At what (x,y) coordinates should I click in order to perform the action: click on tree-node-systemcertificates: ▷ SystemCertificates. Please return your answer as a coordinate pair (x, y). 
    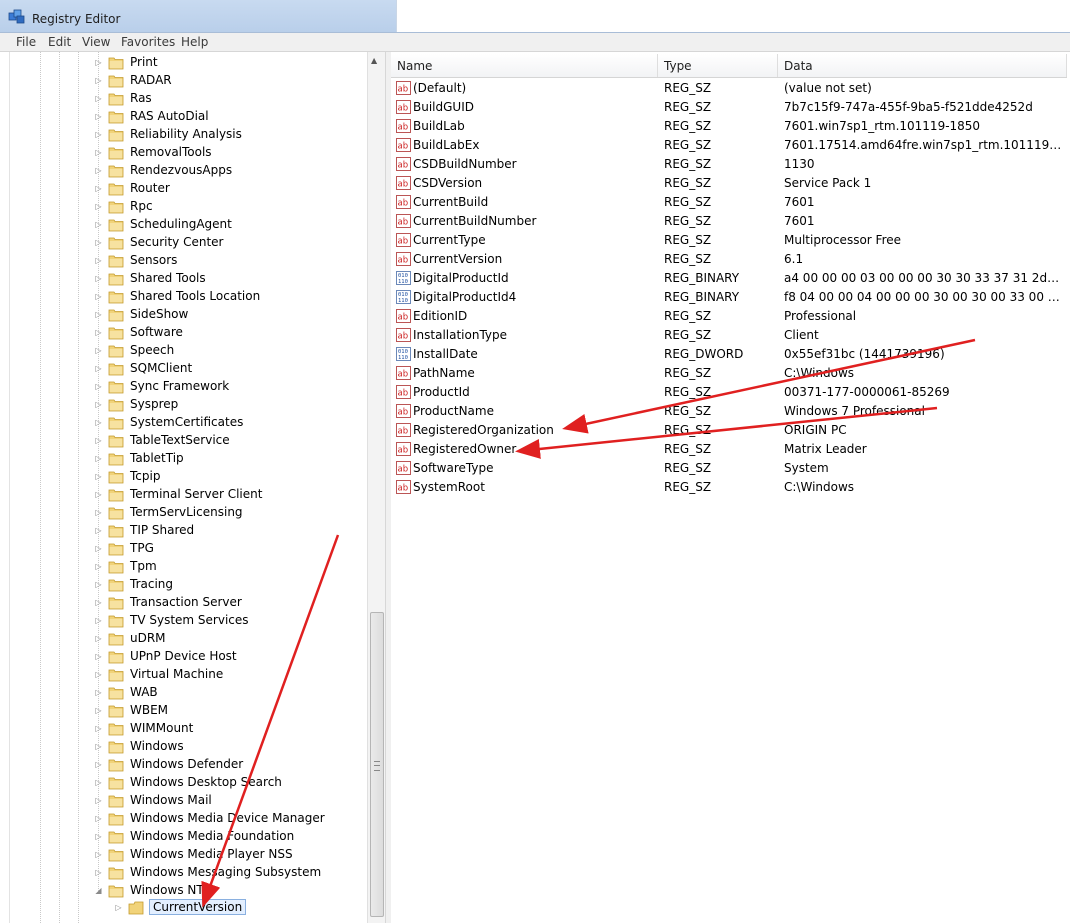
    Looking at the image, I should click on (184, 423).